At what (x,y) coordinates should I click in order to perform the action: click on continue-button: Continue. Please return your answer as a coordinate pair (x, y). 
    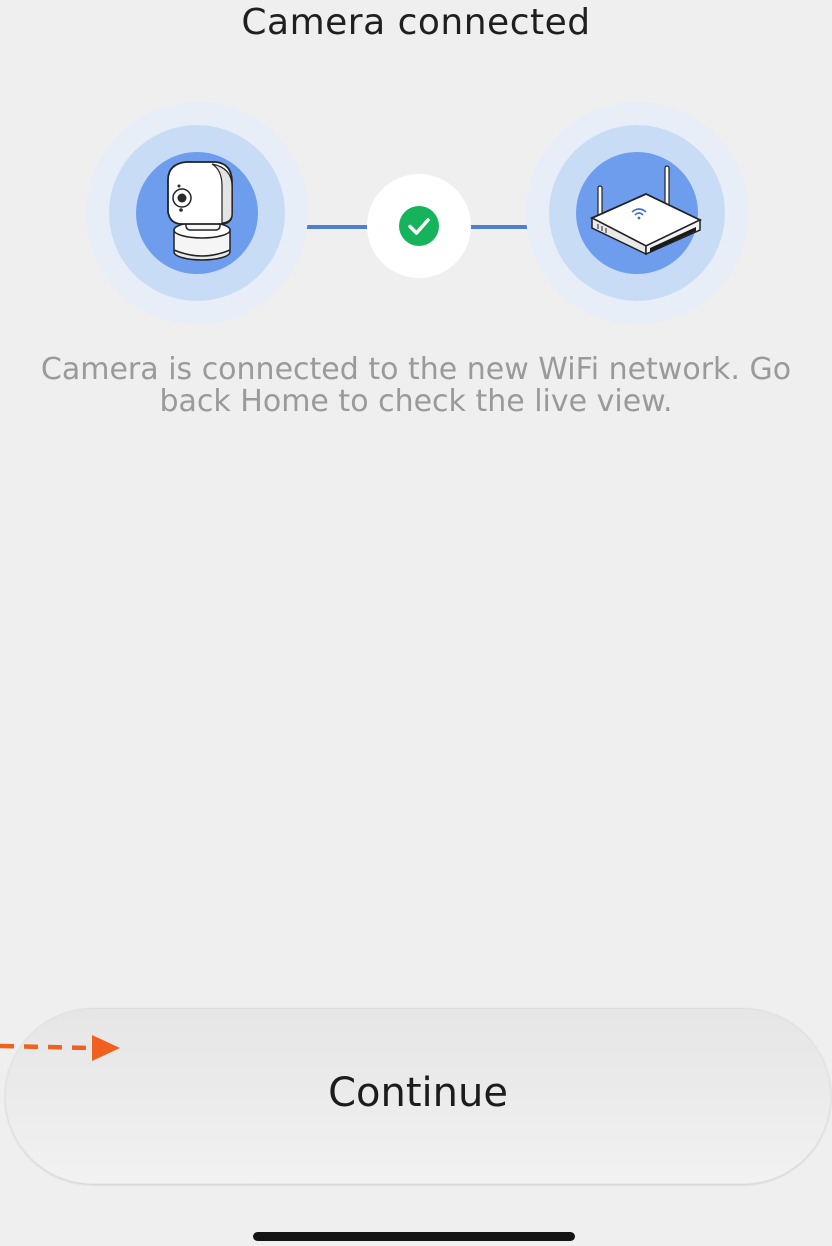
    Looking at the image, I should click on (418, 1096).